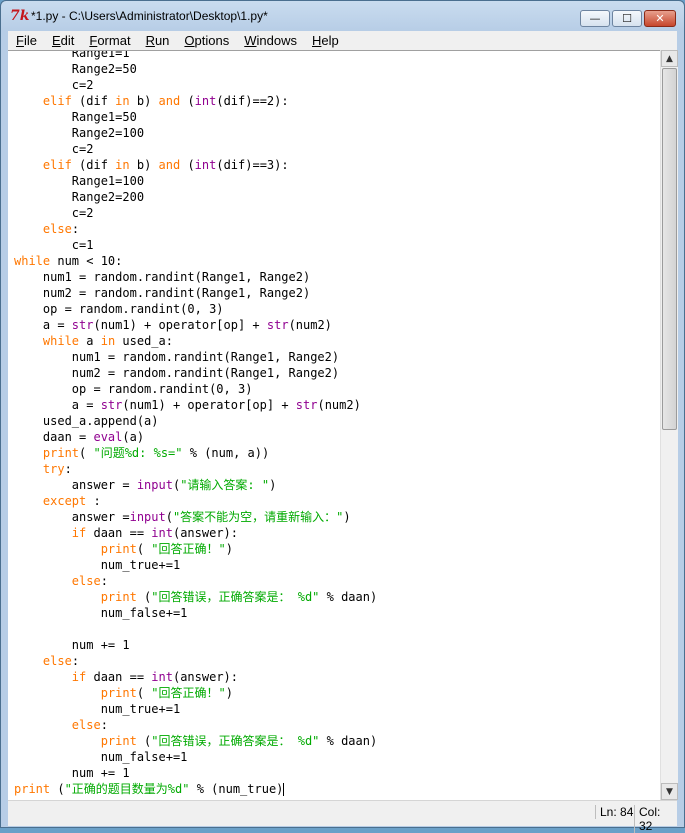 The width and height of the screenshot is (685, 833). Describe the element at coordinates (212, 40) in the screenshot. I see `menu-label-rest: ptions` at that location.